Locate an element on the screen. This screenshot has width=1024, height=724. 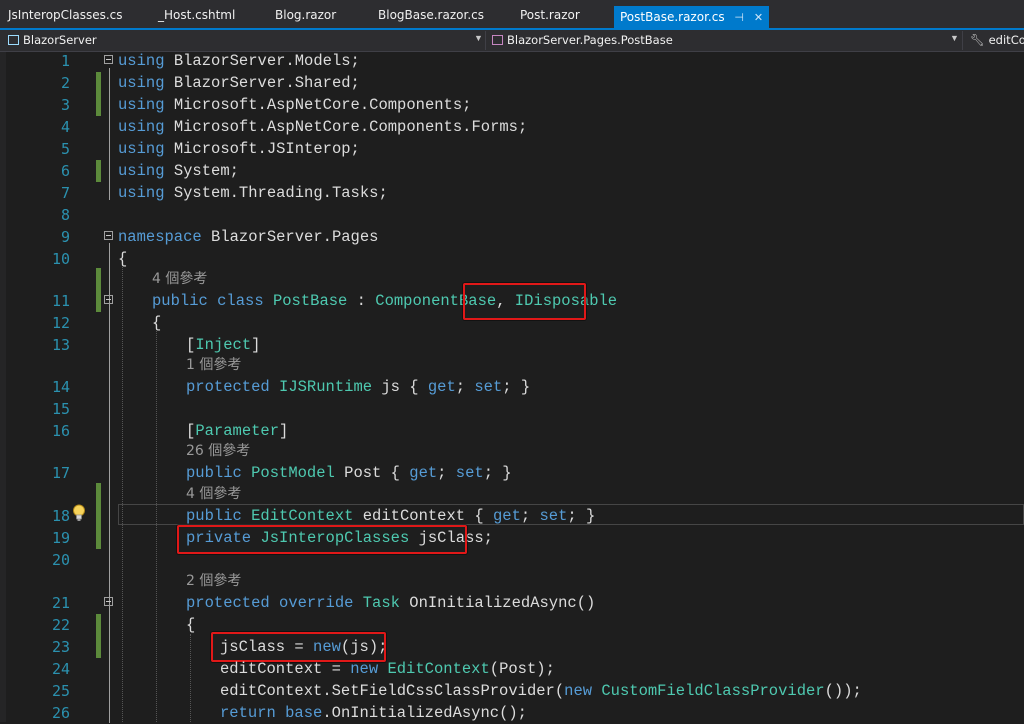
tab-postbase-razor-cs: PostBase.razor.cs ⊣ ✕ is located at coordinates (692, 17).